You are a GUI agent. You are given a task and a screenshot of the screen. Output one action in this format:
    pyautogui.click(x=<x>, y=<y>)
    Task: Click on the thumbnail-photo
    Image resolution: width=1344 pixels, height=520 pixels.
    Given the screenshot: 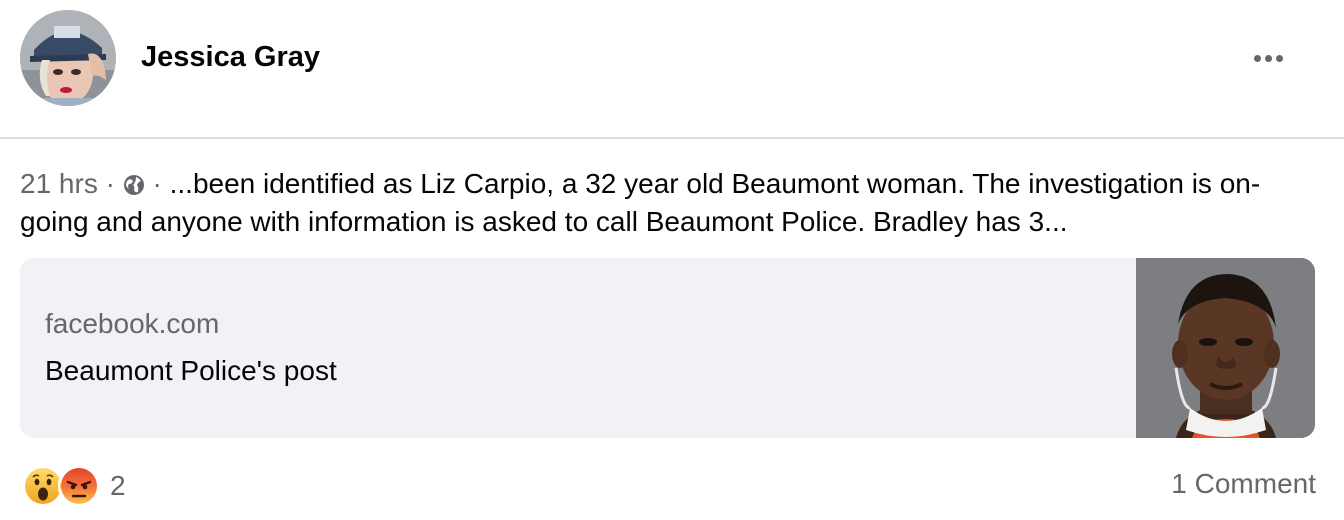 What is the action you would take?
    pyautogui.click(x=1225, y=348)
    